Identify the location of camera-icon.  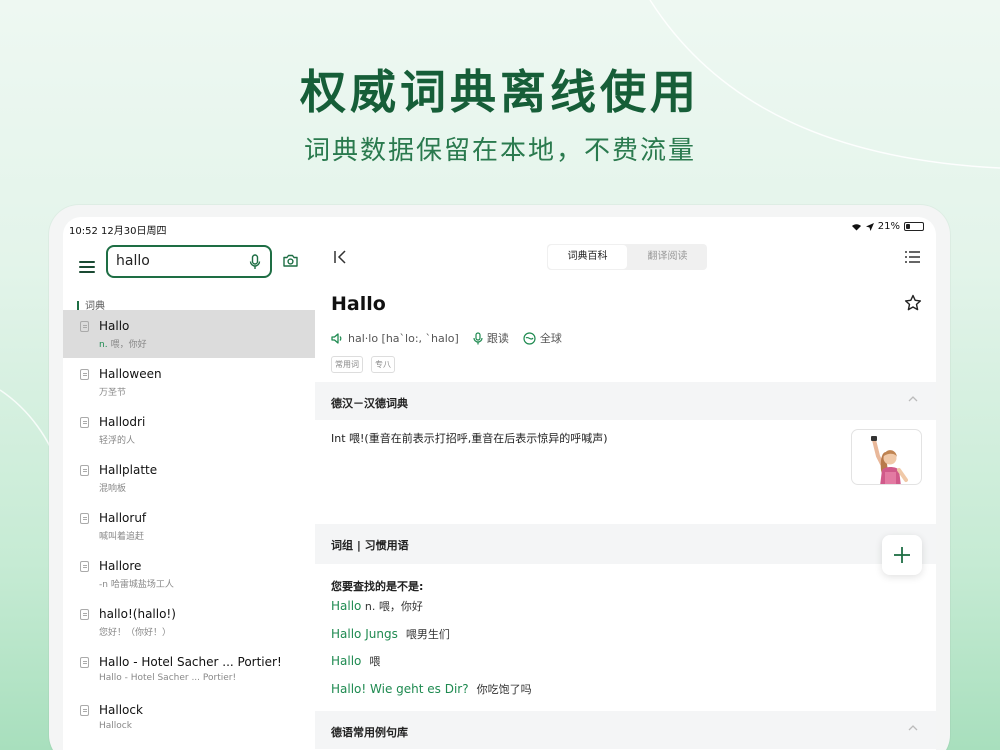
(290, 260).